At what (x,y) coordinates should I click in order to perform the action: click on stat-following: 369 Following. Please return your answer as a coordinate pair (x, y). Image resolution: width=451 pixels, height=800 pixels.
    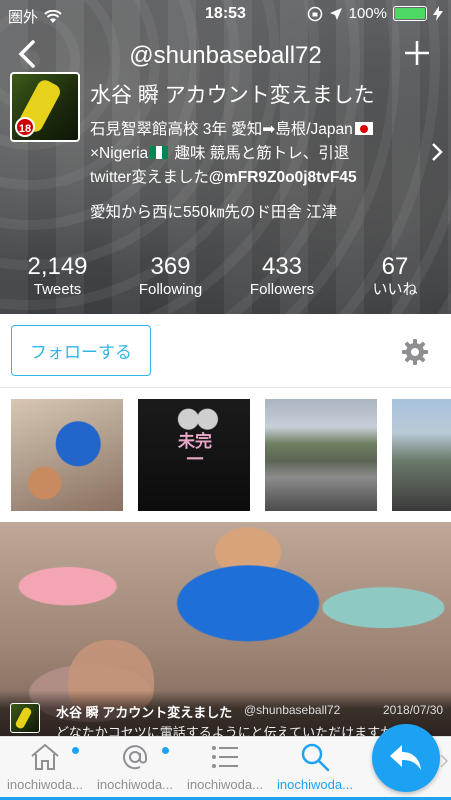
    Looking at the image, I should click on (170, 277).